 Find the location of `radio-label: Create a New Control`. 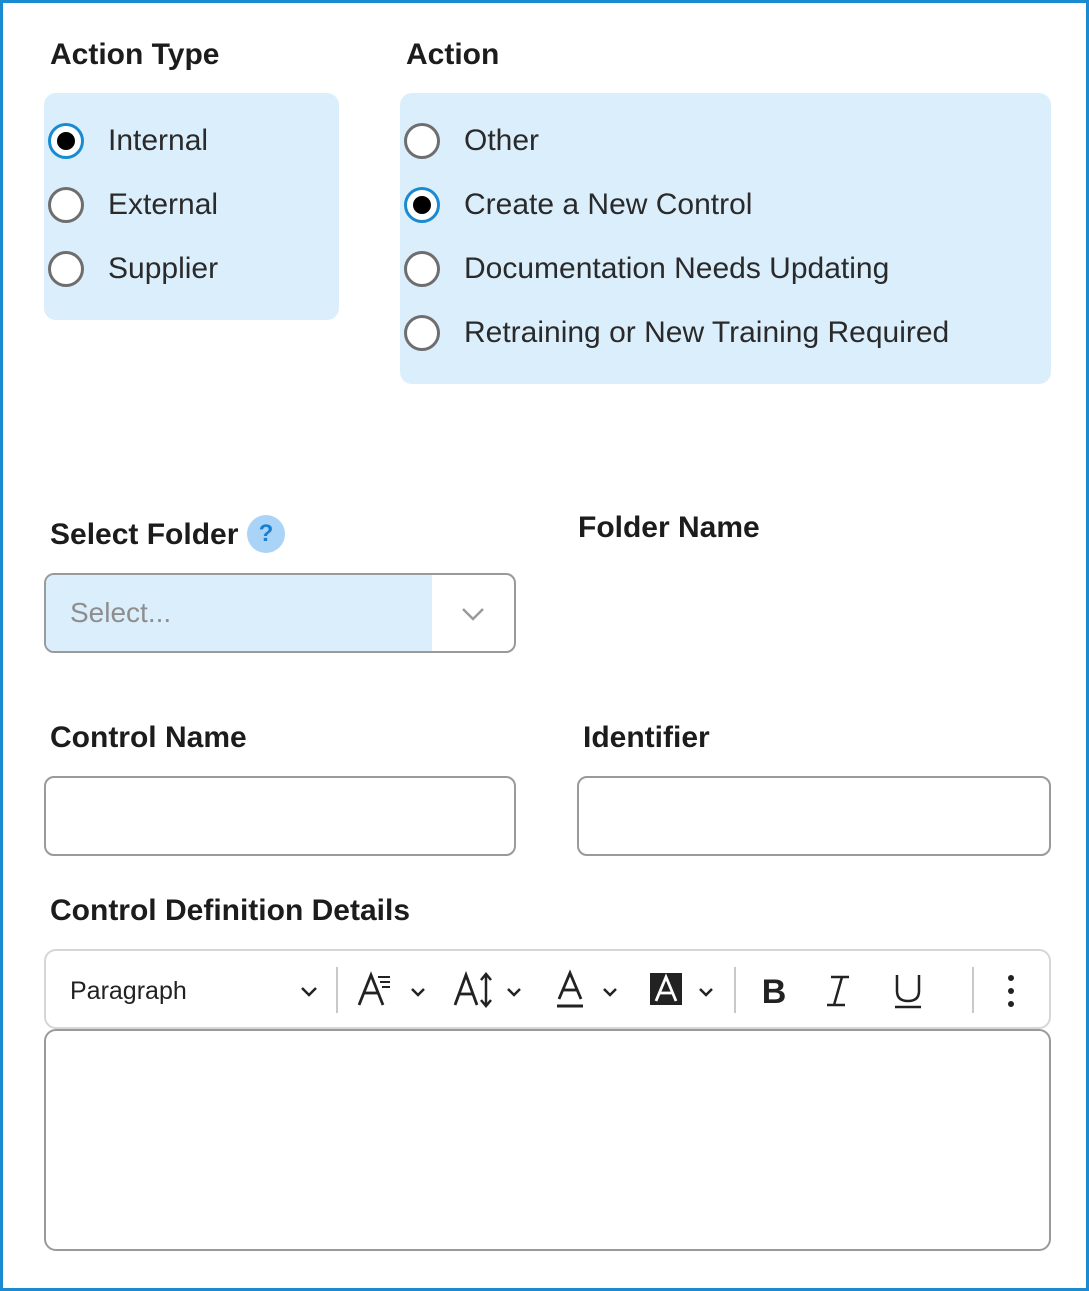

radio-label: Create a New Control is located at coordinates (608, 204).